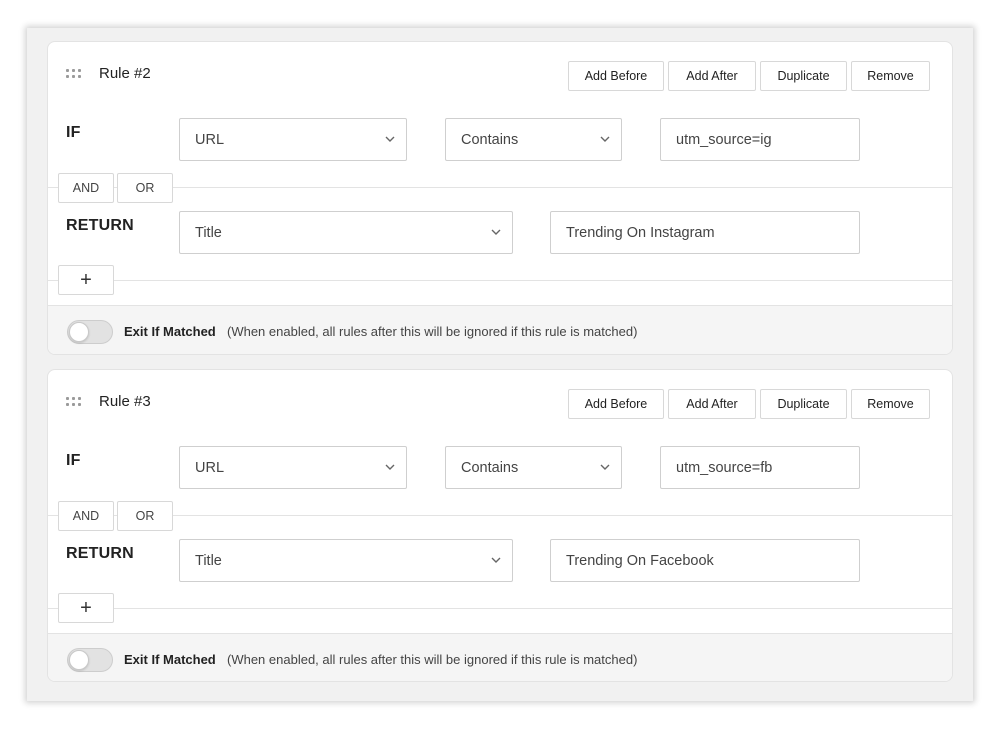 Image resolution: width=1000 pixels, height=729 pixels. What do you see at coordinates (640, 560) in the screenshot?
I see `return-value-text: Trending On Facebook` at bounding box center [640, 560].